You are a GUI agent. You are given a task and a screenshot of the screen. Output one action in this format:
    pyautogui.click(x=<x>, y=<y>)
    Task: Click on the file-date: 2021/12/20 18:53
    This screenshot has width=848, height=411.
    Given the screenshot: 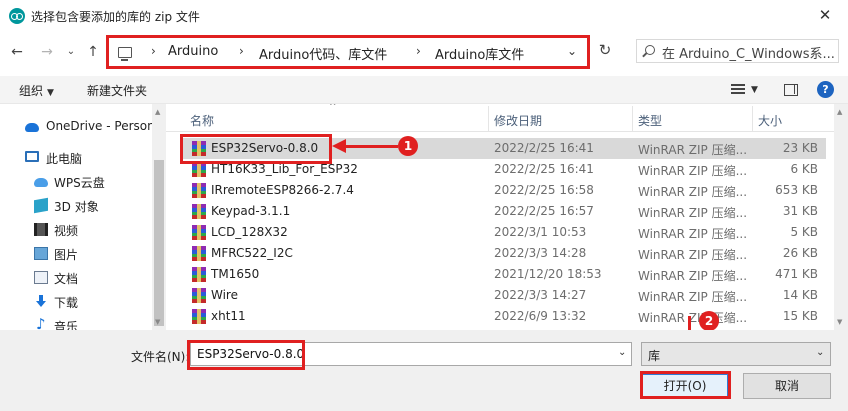 What is the action you would take?
    pyautogui.click(x=548, y=274)
    